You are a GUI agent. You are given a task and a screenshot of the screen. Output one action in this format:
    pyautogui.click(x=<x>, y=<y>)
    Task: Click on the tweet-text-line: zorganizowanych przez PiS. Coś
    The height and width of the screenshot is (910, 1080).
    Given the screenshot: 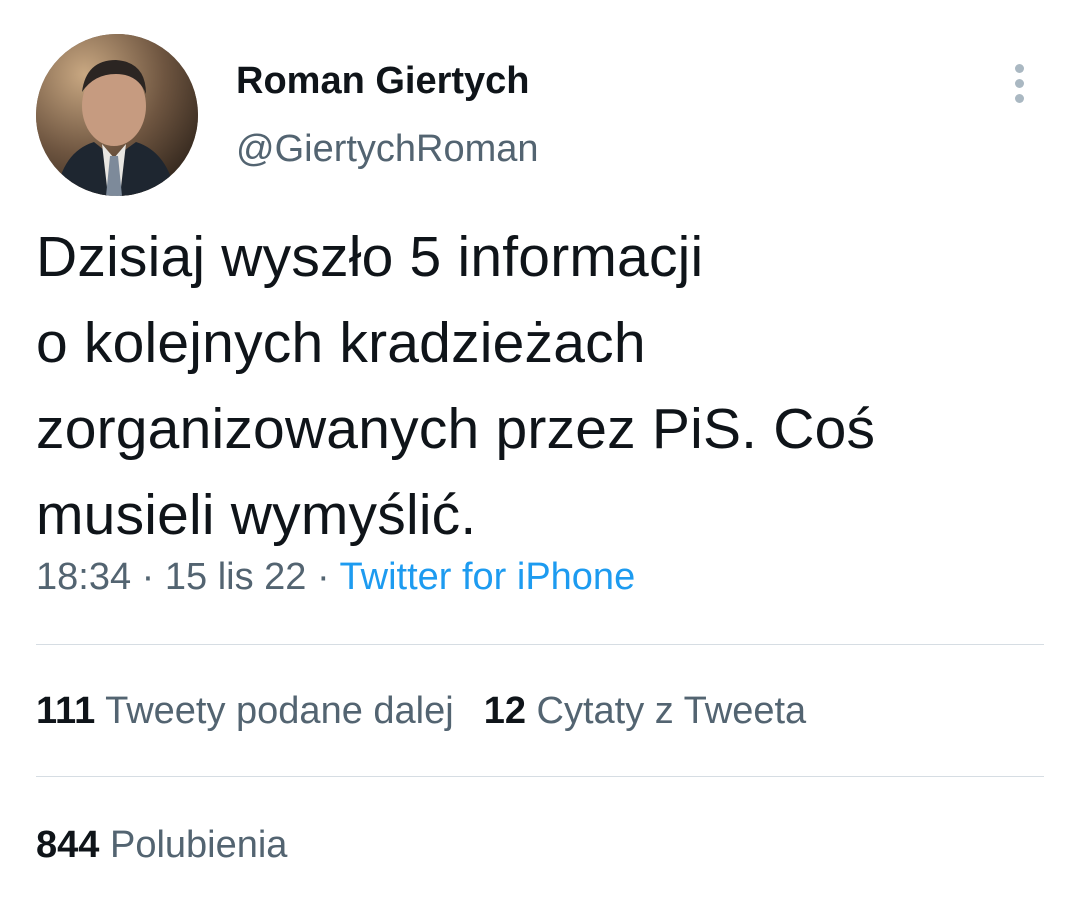 What is the action you would take?
    pyautogui.click(x=456, y=429)
    